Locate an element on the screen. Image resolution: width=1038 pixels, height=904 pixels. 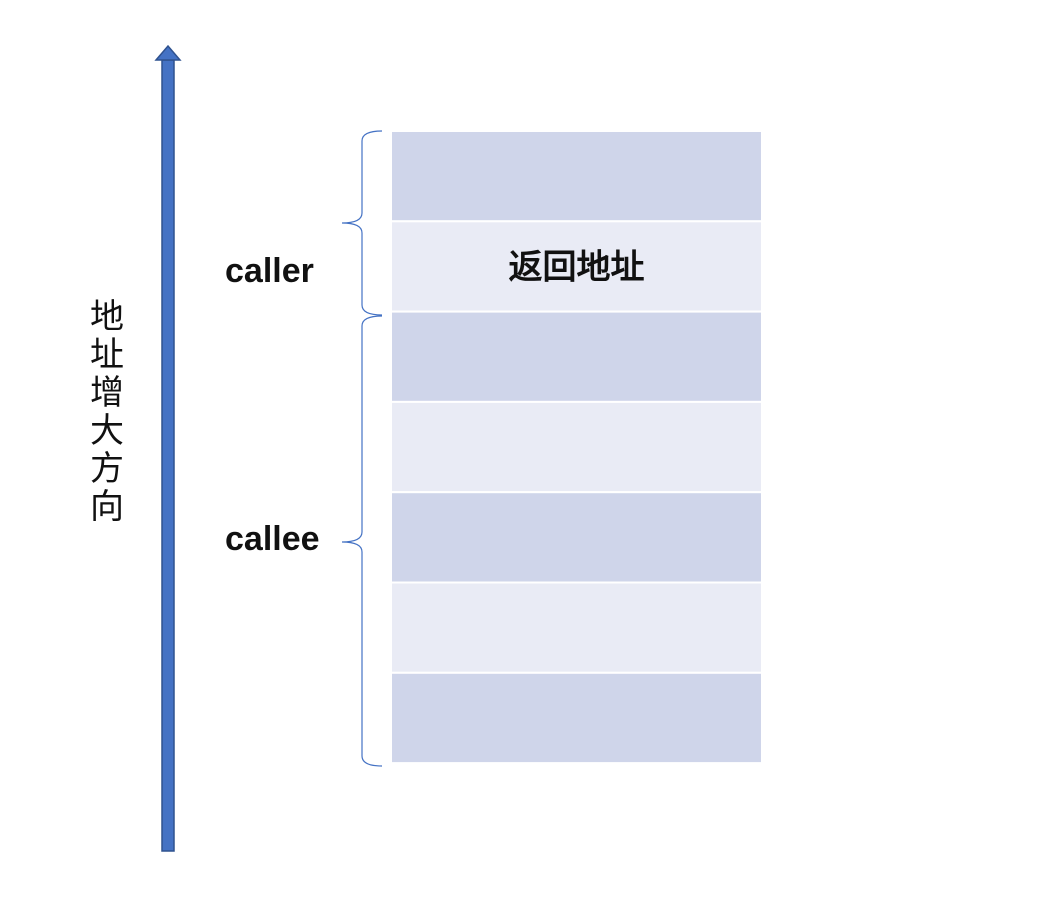
callee-bracket is located at coordinates (362, 541).